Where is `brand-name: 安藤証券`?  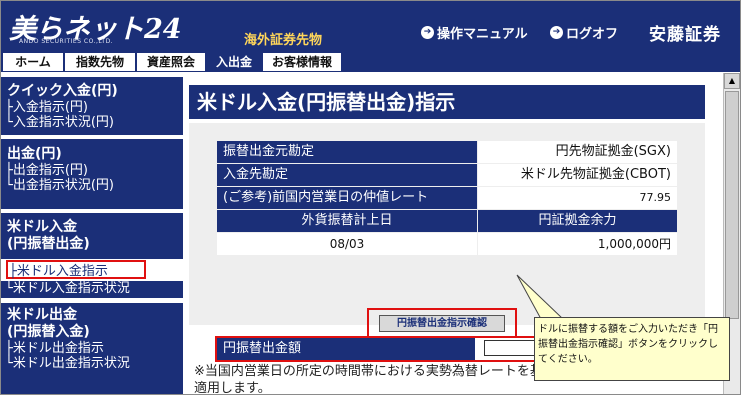
brand-name: 安藤証券 is located at coordinates (685, 35).